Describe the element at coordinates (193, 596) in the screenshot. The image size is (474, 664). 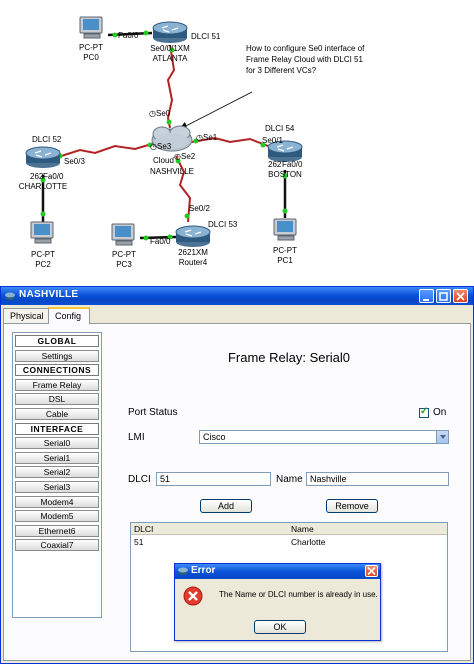
I see `error-icon` at that location.